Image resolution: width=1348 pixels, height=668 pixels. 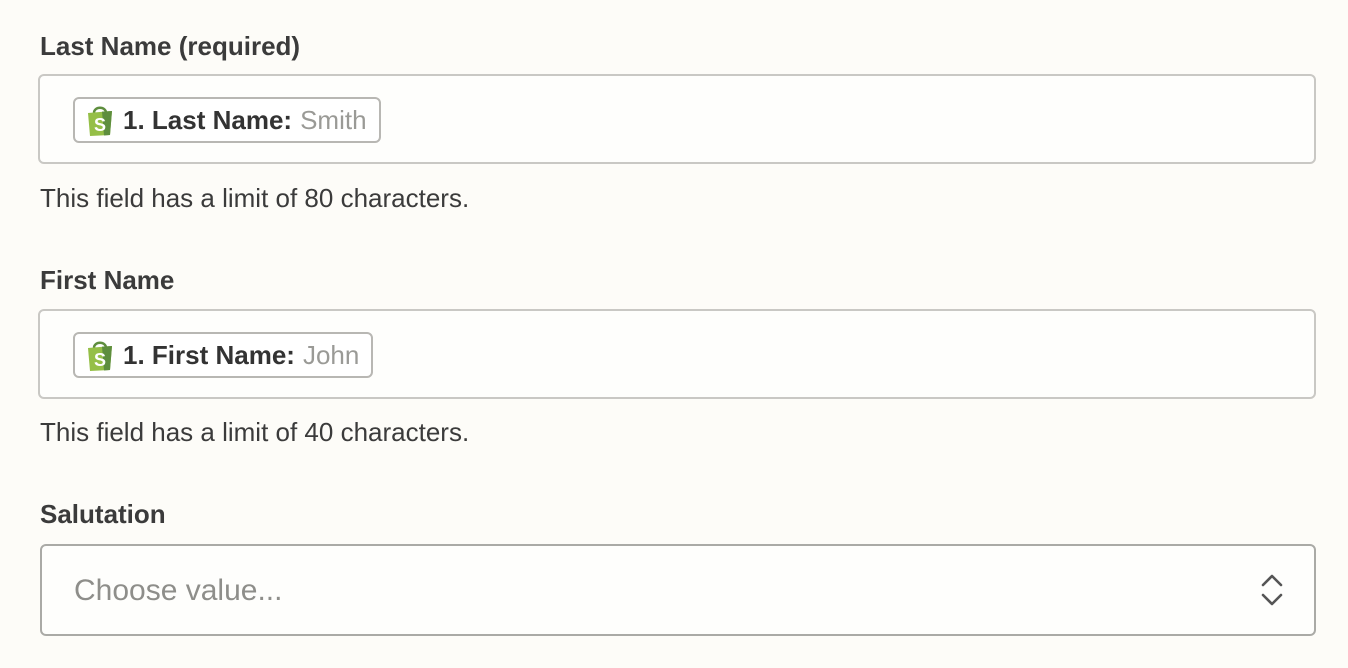 What do you see at coordinates (103, 514) in the screenshot?
I see `salutation-label: Salutation` at bounding box center [103, 514].